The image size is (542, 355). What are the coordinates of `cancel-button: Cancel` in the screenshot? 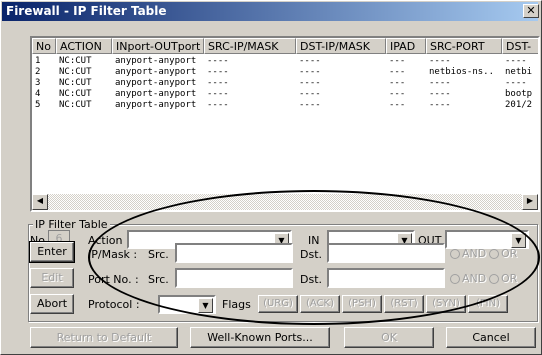 It's located at (491, 337).